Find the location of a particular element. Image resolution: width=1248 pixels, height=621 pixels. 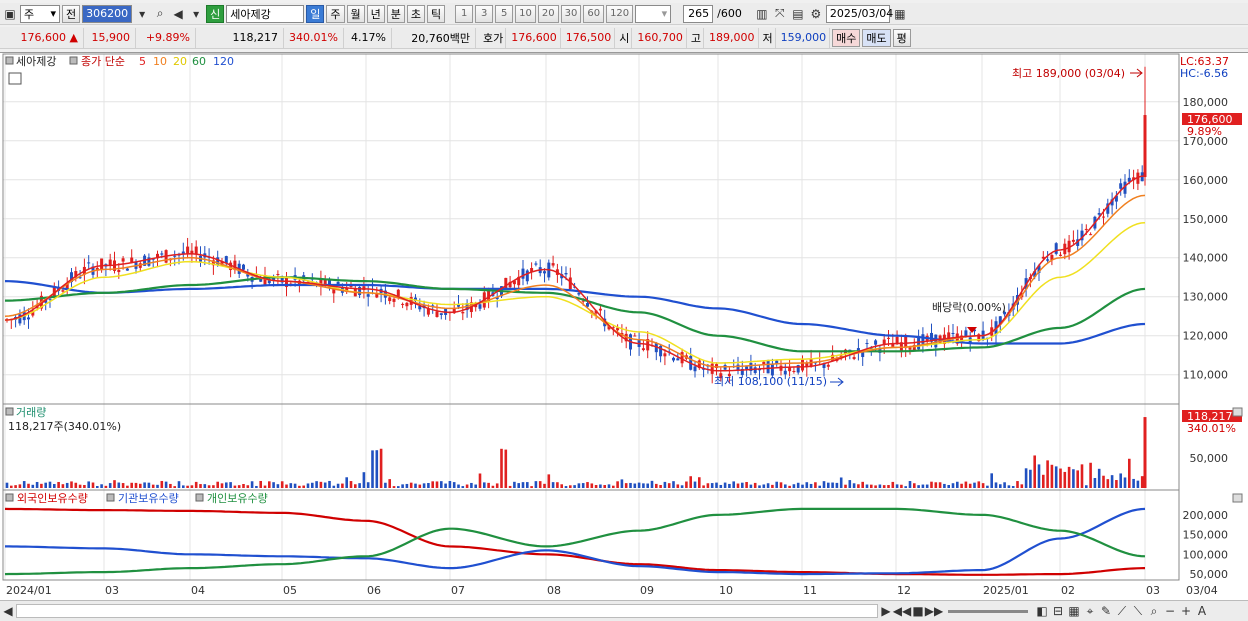

line-tool-icon: ⟍ is located at coordinates (1138, 611).